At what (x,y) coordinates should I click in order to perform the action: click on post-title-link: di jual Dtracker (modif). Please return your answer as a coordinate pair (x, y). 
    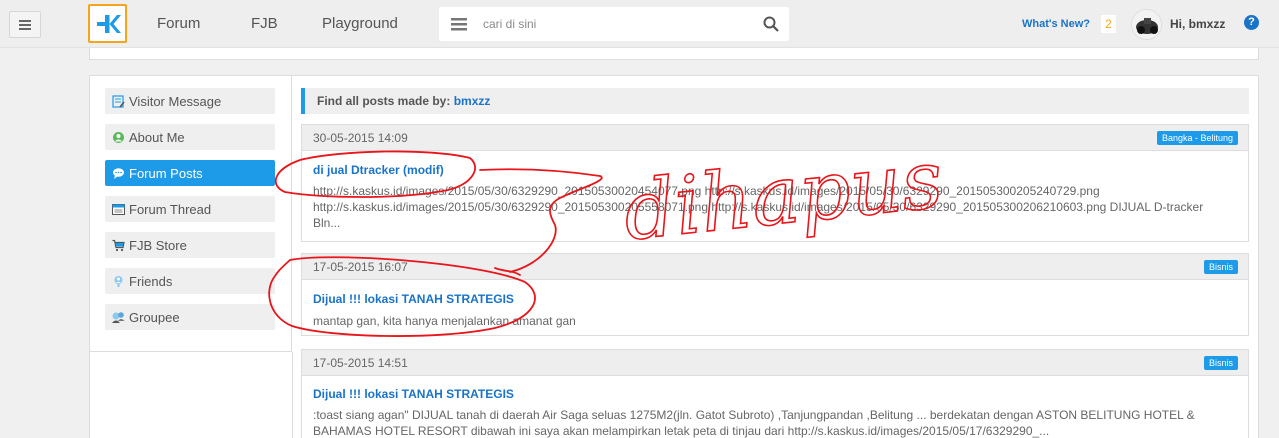
    Looking at the image, I should click on (378, 170).